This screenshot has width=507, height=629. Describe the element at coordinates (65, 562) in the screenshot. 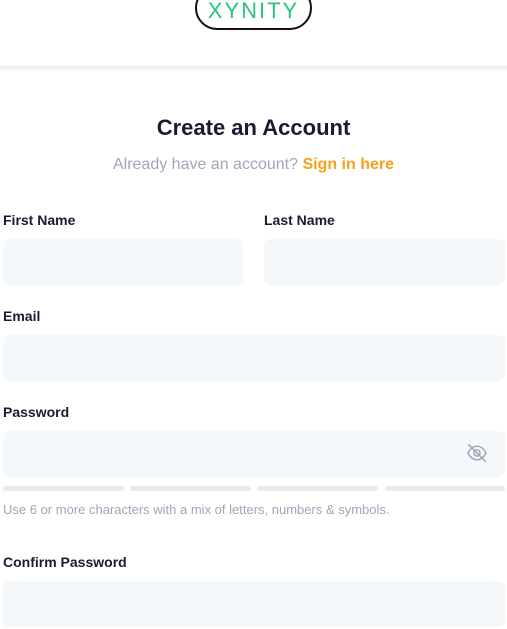

I see `confirm-password-label: Confirm Password` at that location.